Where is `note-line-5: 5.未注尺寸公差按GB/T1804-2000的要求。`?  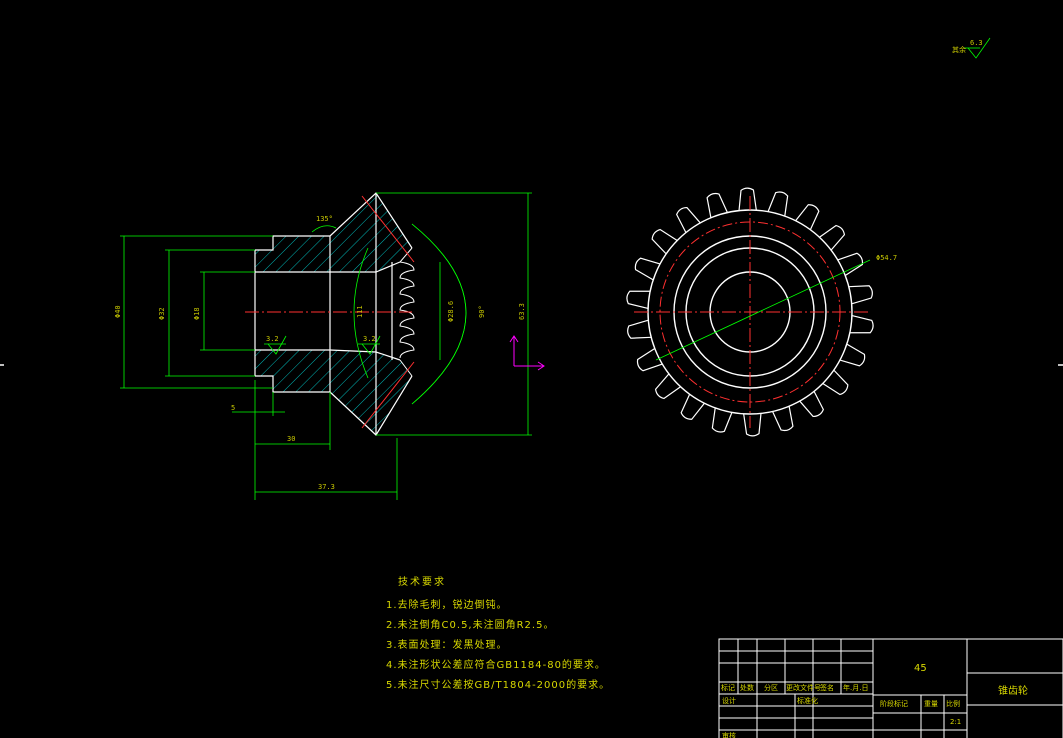 note-line-5: 5.未注尺寸公差按GB/T1804-2000的要求。 is located at coordinates (498, 685).